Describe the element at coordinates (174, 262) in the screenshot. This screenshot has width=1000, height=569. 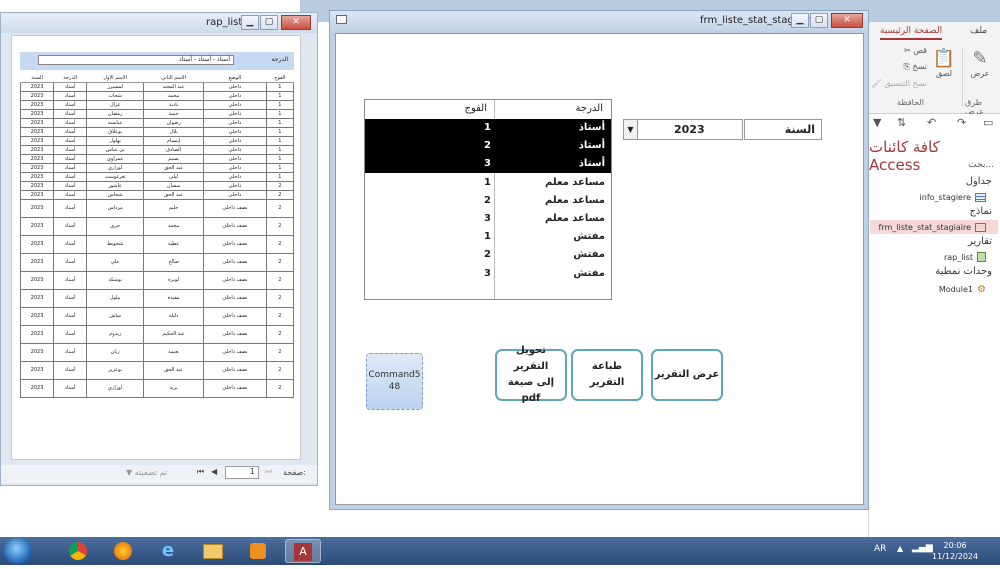
I see `report-cell: صالح` at that location.